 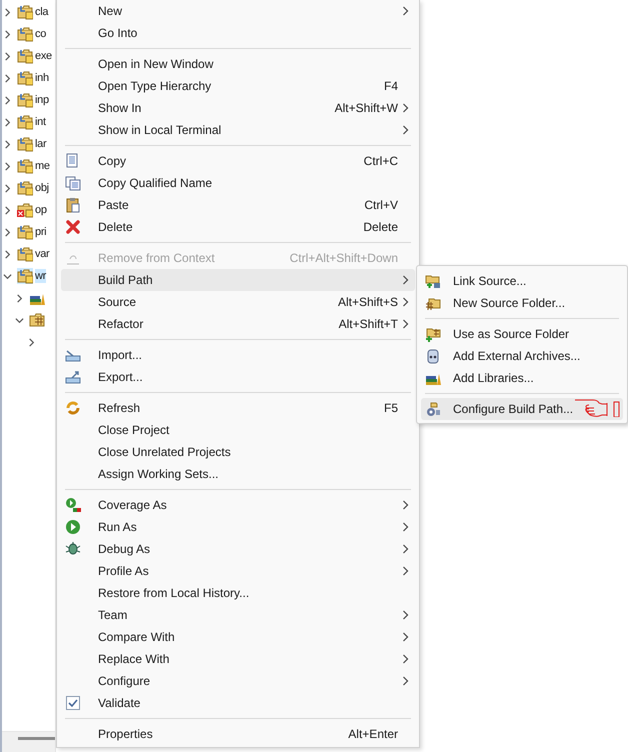 What do you see at coordinates (73, 703) in the screenshot?
I see `checkbox-icon` at bounding box center [73, 703].